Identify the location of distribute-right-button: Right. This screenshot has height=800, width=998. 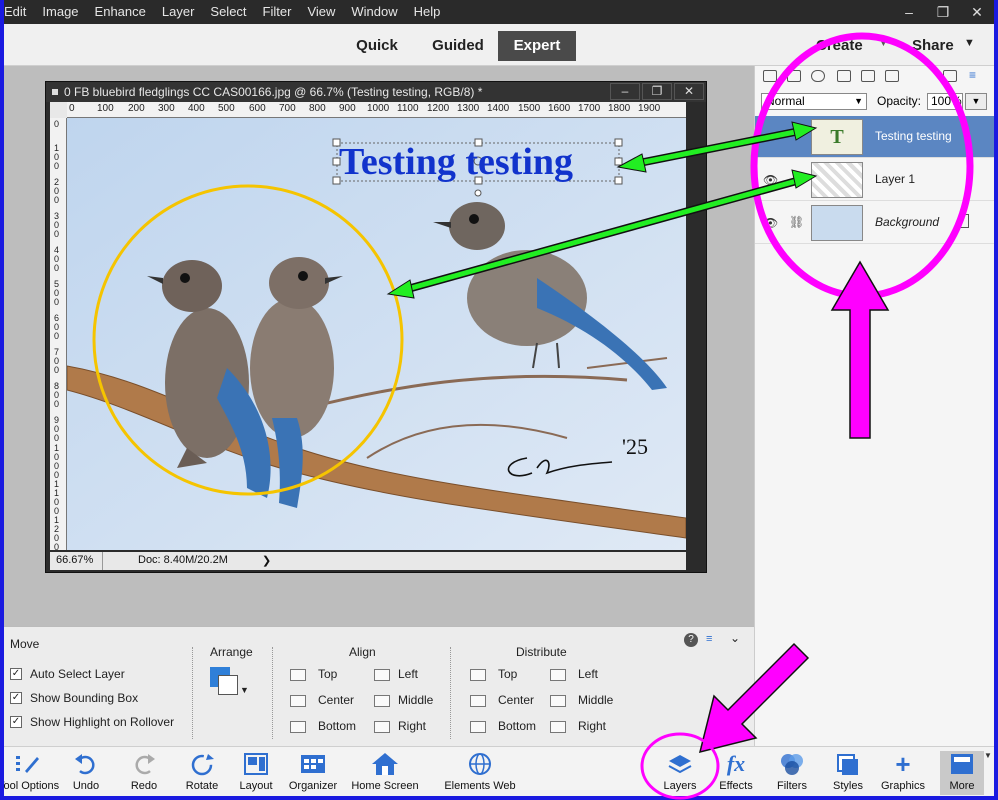
(592, 726).